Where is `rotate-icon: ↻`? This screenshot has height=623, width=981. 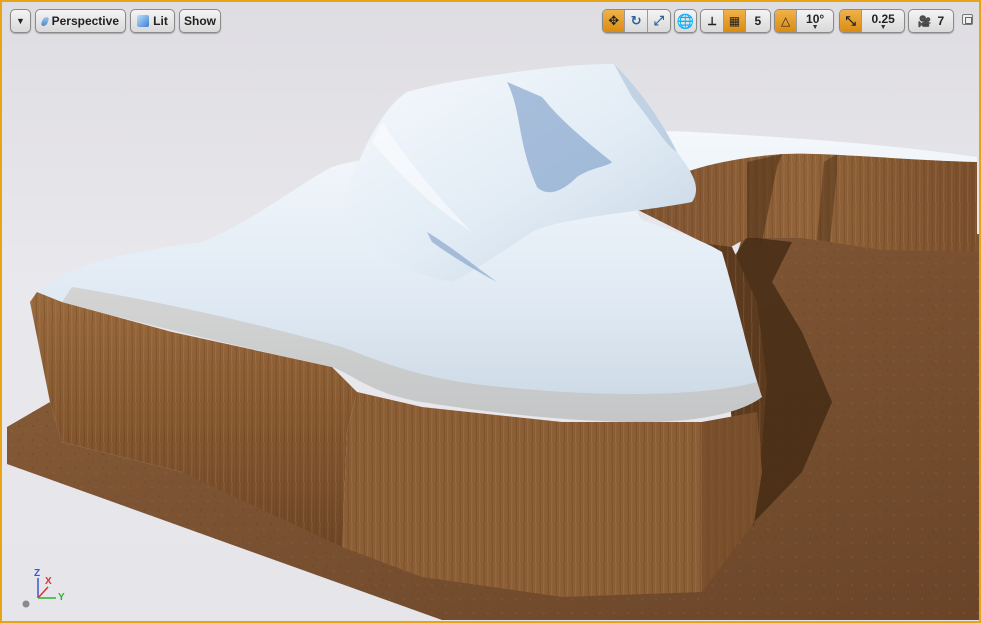
rotate-icon: ↻ is located at coordinates (636, 20).